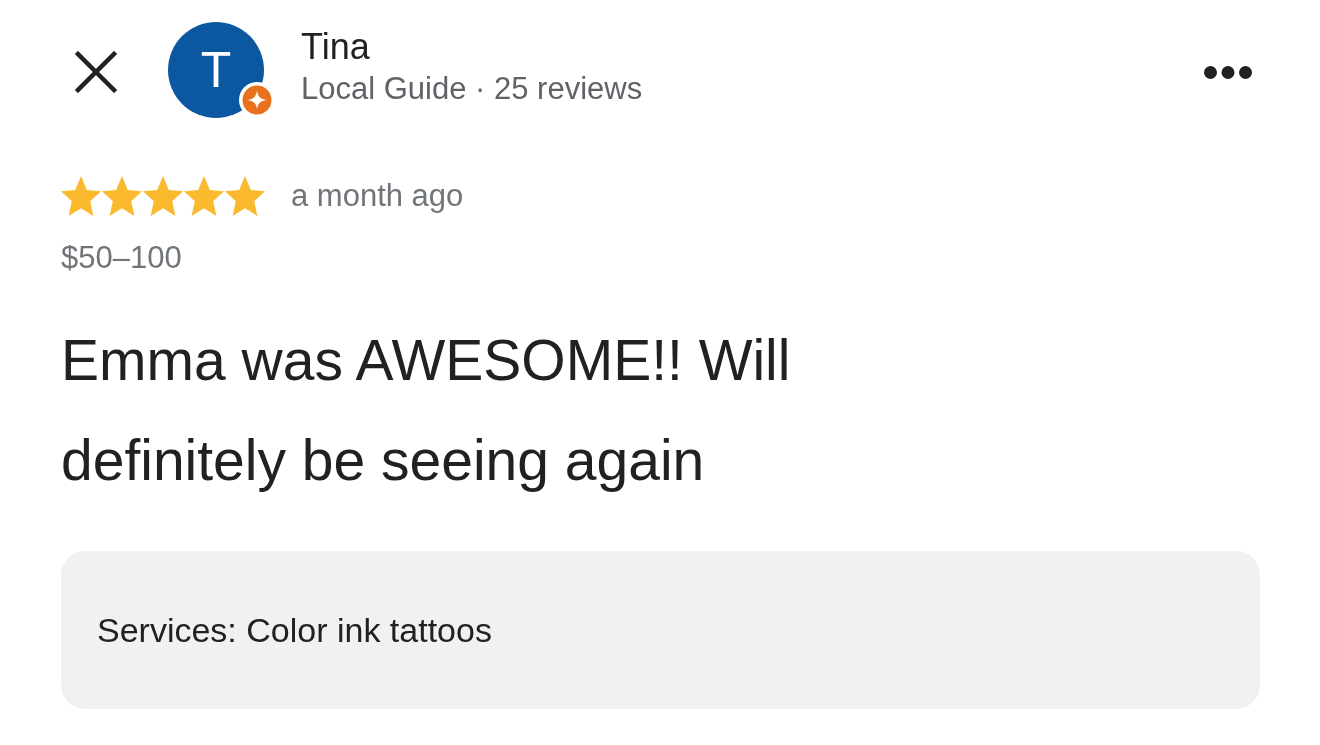 The image size is (1320, 745). What do you see at coordinates (426, 410) in the screenshot?
I see `review-text: Emma was AWESOME!! Will definitely be seeing again` at bounding box center [426, 410].